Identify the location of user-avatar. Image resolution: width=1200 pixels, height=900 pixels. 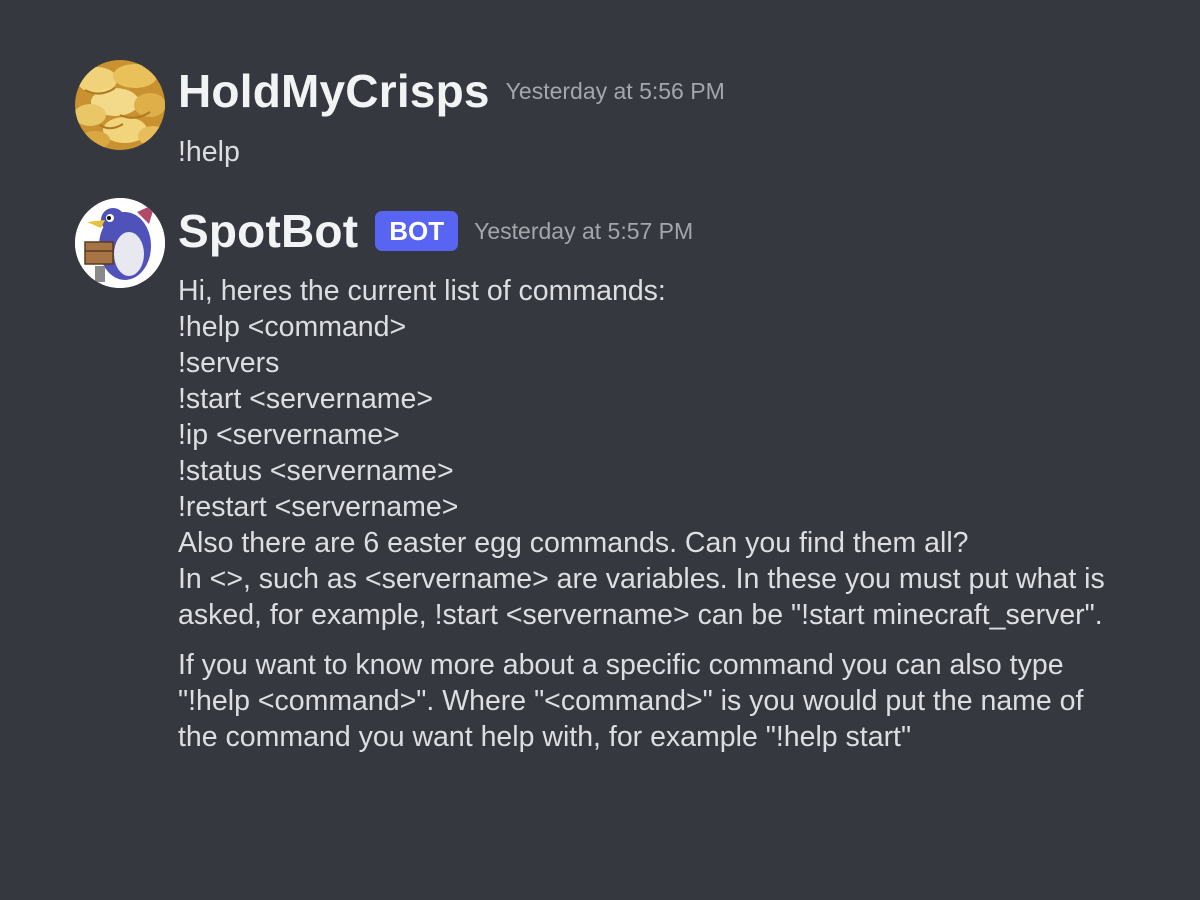
(120, 105).